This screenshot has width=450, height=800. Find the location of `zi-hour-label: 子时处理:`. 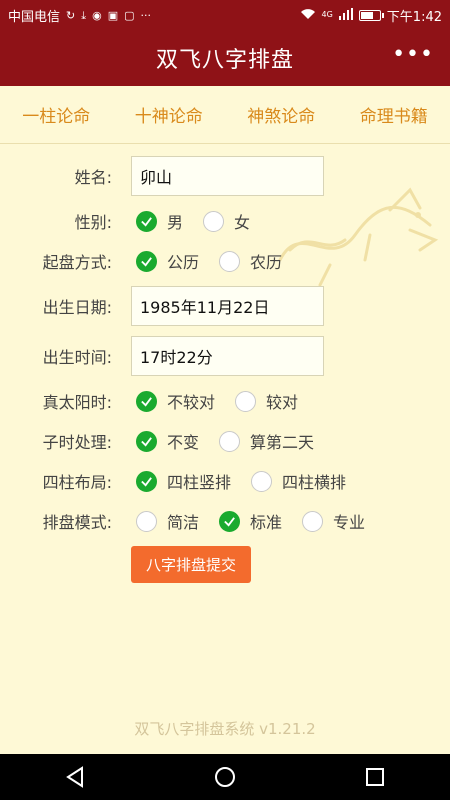

zi-hour-label: 子时处理: is located at coordinates (77, 442).